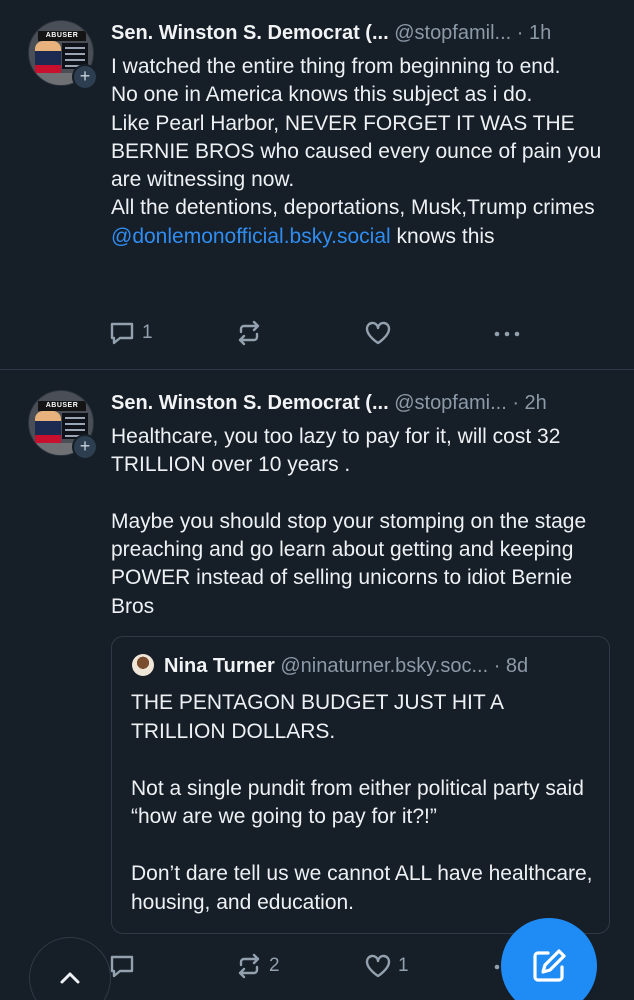 This screenshot has height=1000, width=634. I want to click on chevron-up-icon, so click(70, 978).